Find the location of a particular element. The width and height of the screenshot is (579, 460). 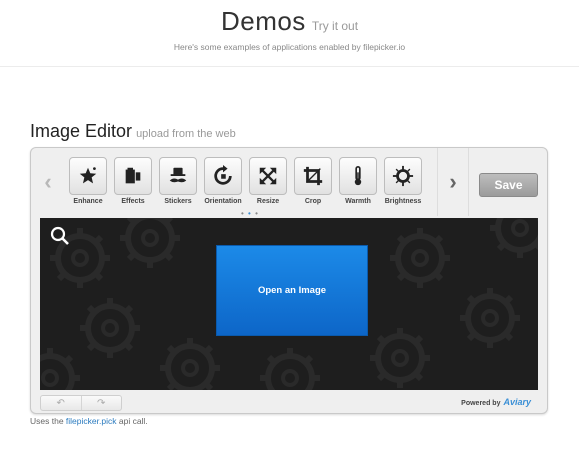

page-title-sub: Try it out is located at coordinates (335, 26).